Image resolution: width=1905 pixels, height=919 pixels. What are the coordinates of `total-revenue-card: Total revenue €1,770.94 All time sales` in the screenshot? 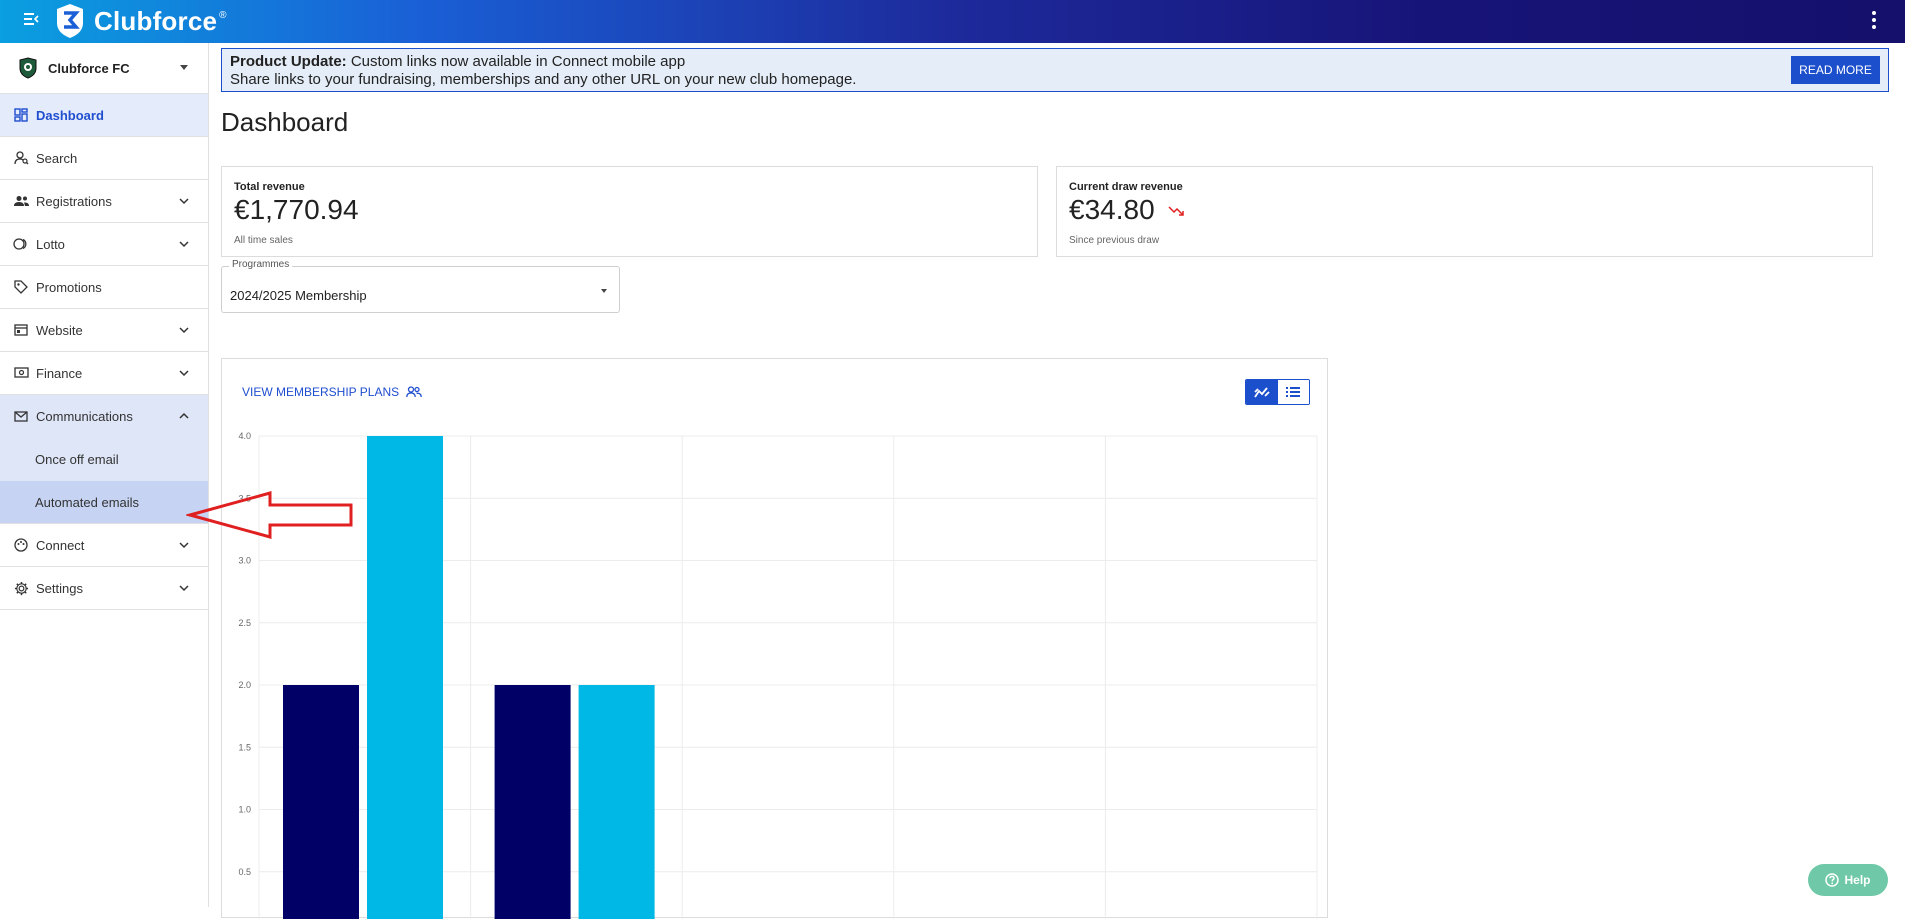 It's located at (629, 211).